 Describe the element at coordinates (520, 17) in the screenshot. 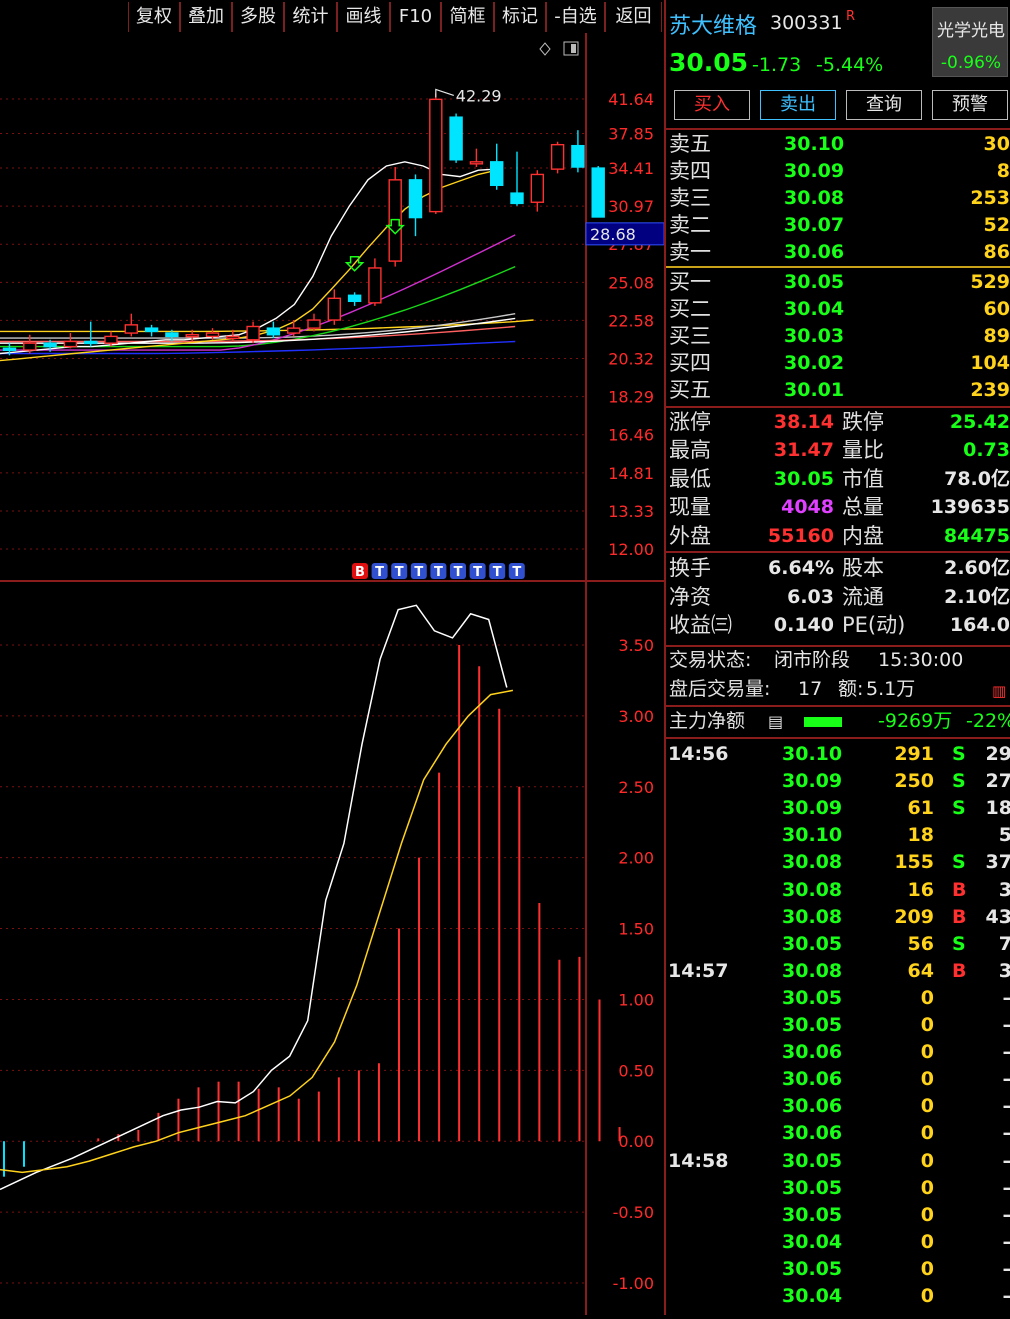

I see `toolbar-button-7: 标记` at that location.